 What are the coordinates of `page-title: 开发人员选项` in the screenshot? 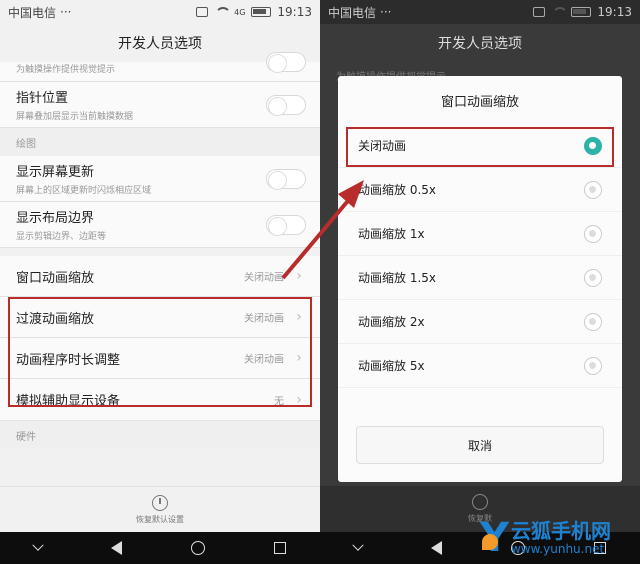 It's located at (480, 44).